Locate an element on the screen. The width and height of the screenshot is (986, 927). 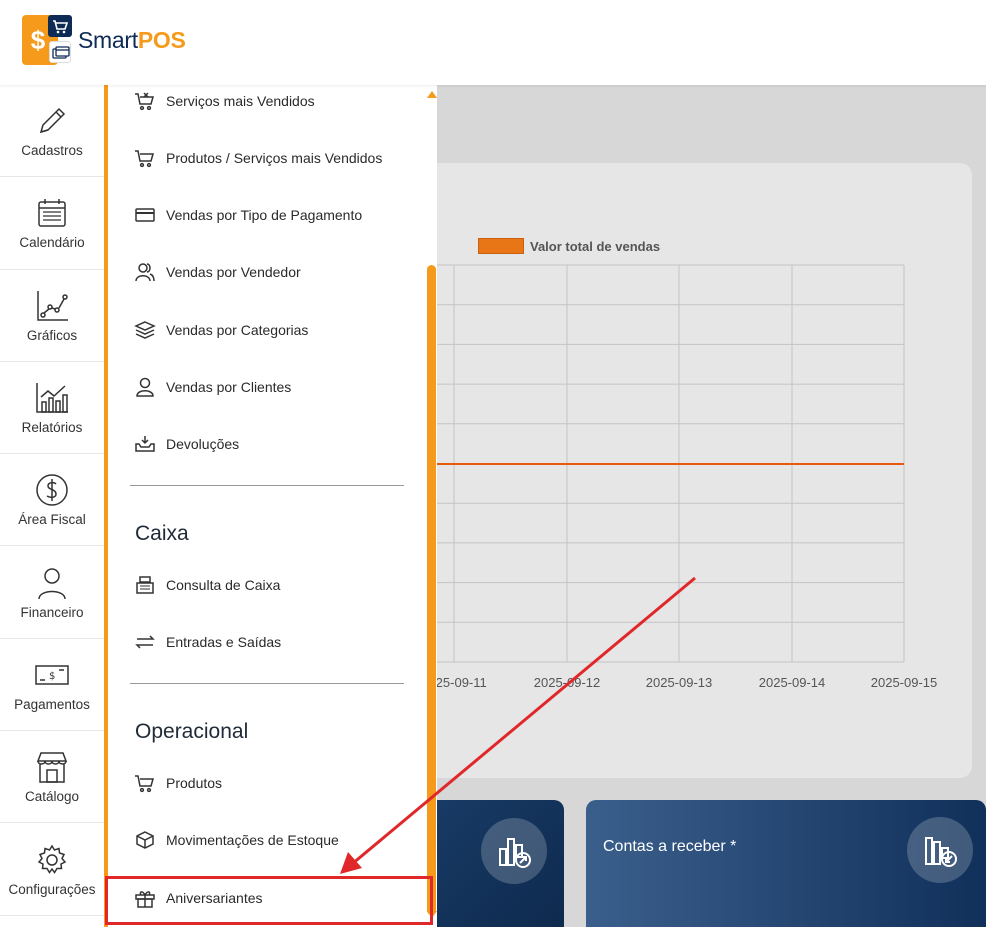
banknote-icon: $ is located at coordinates (52, 675).